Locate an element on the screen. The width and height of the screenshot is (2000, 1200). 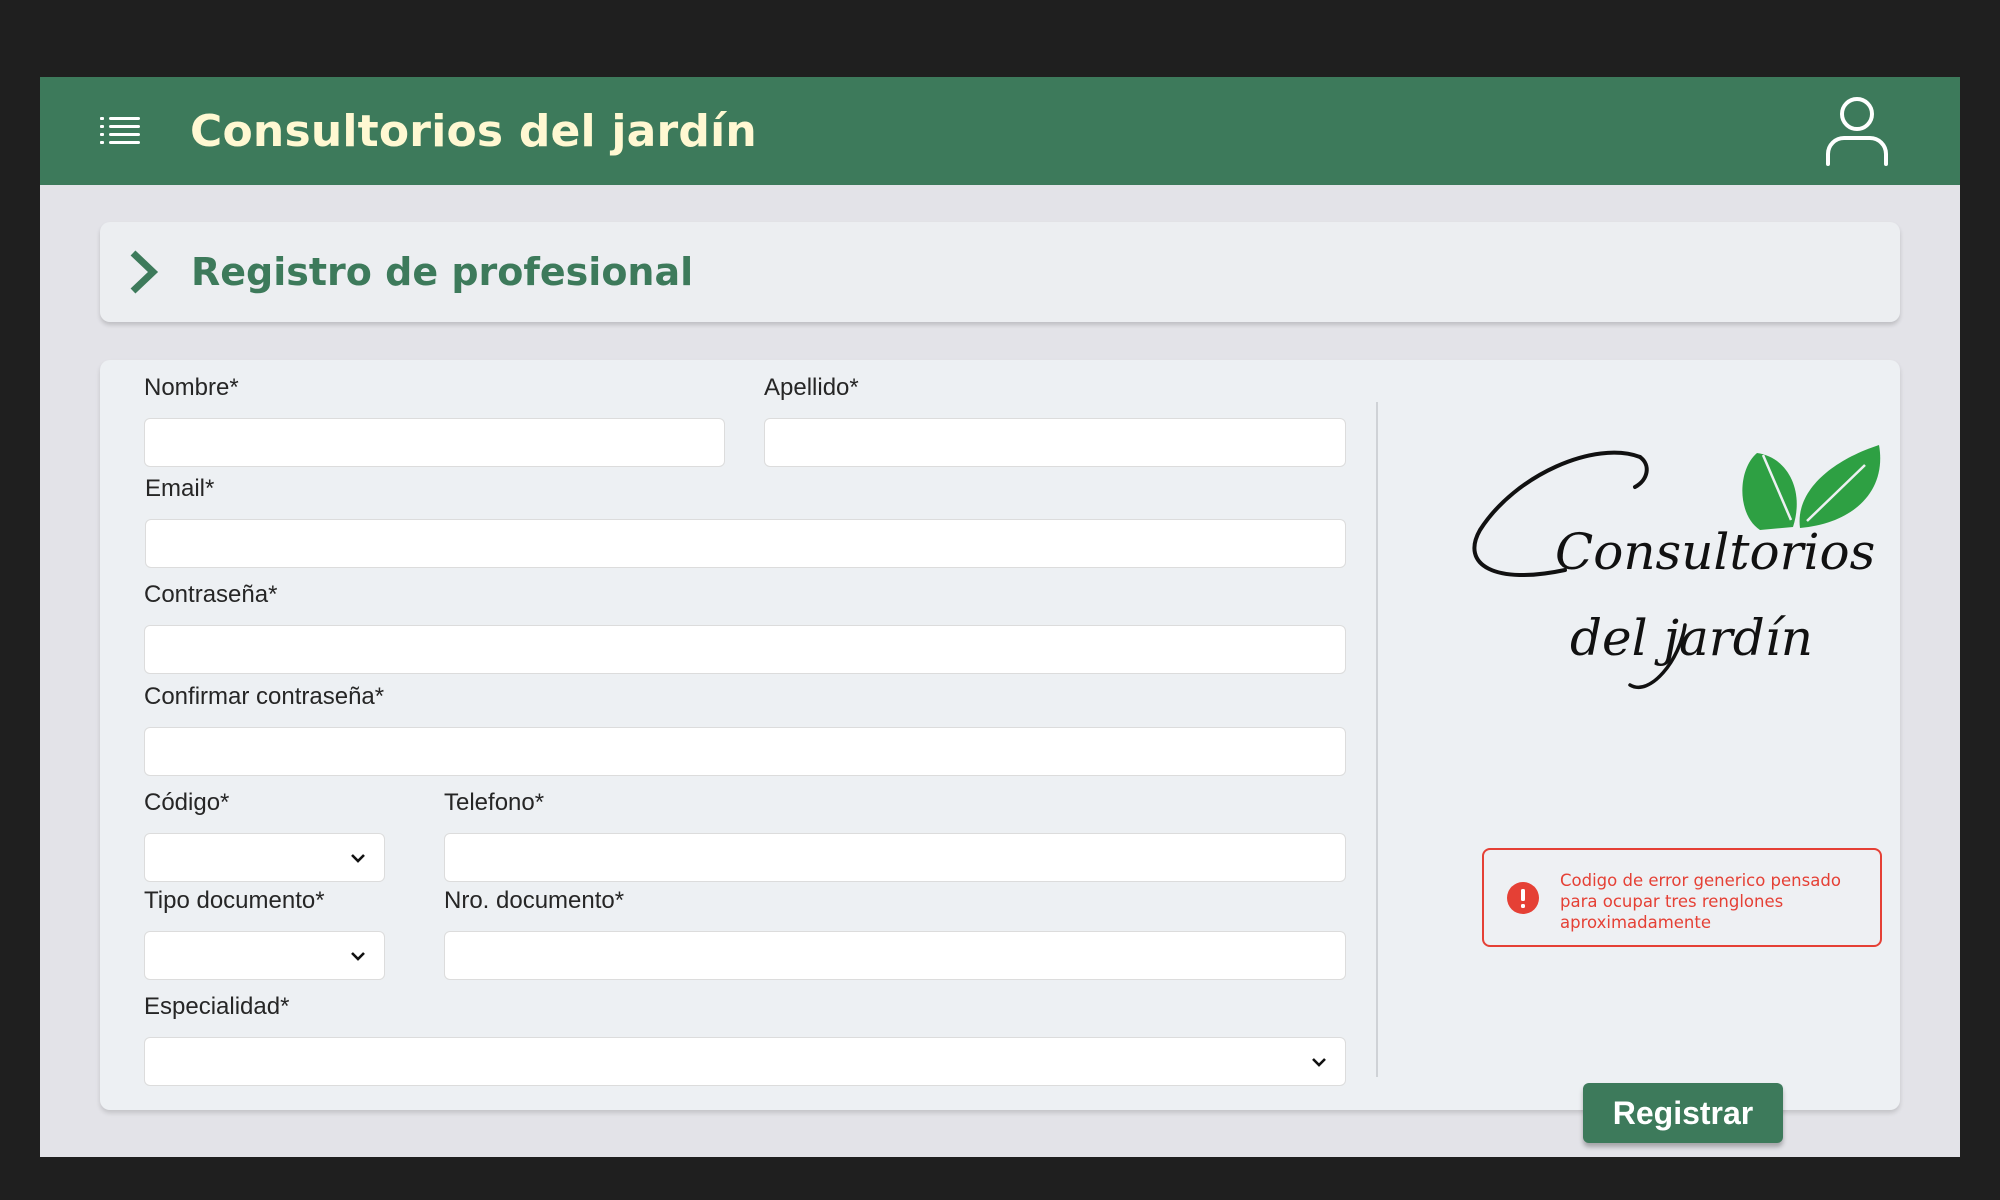
codigo-select is located at coordinates (264, 857).